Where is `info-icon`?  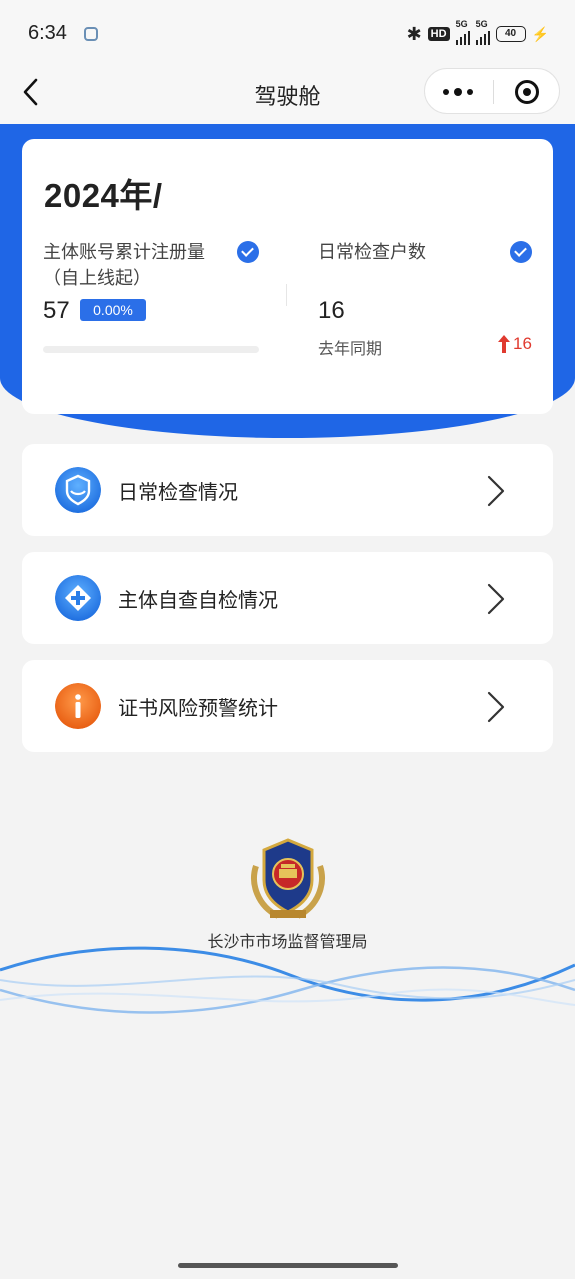
info-icon is located at coordinates (78, 706).